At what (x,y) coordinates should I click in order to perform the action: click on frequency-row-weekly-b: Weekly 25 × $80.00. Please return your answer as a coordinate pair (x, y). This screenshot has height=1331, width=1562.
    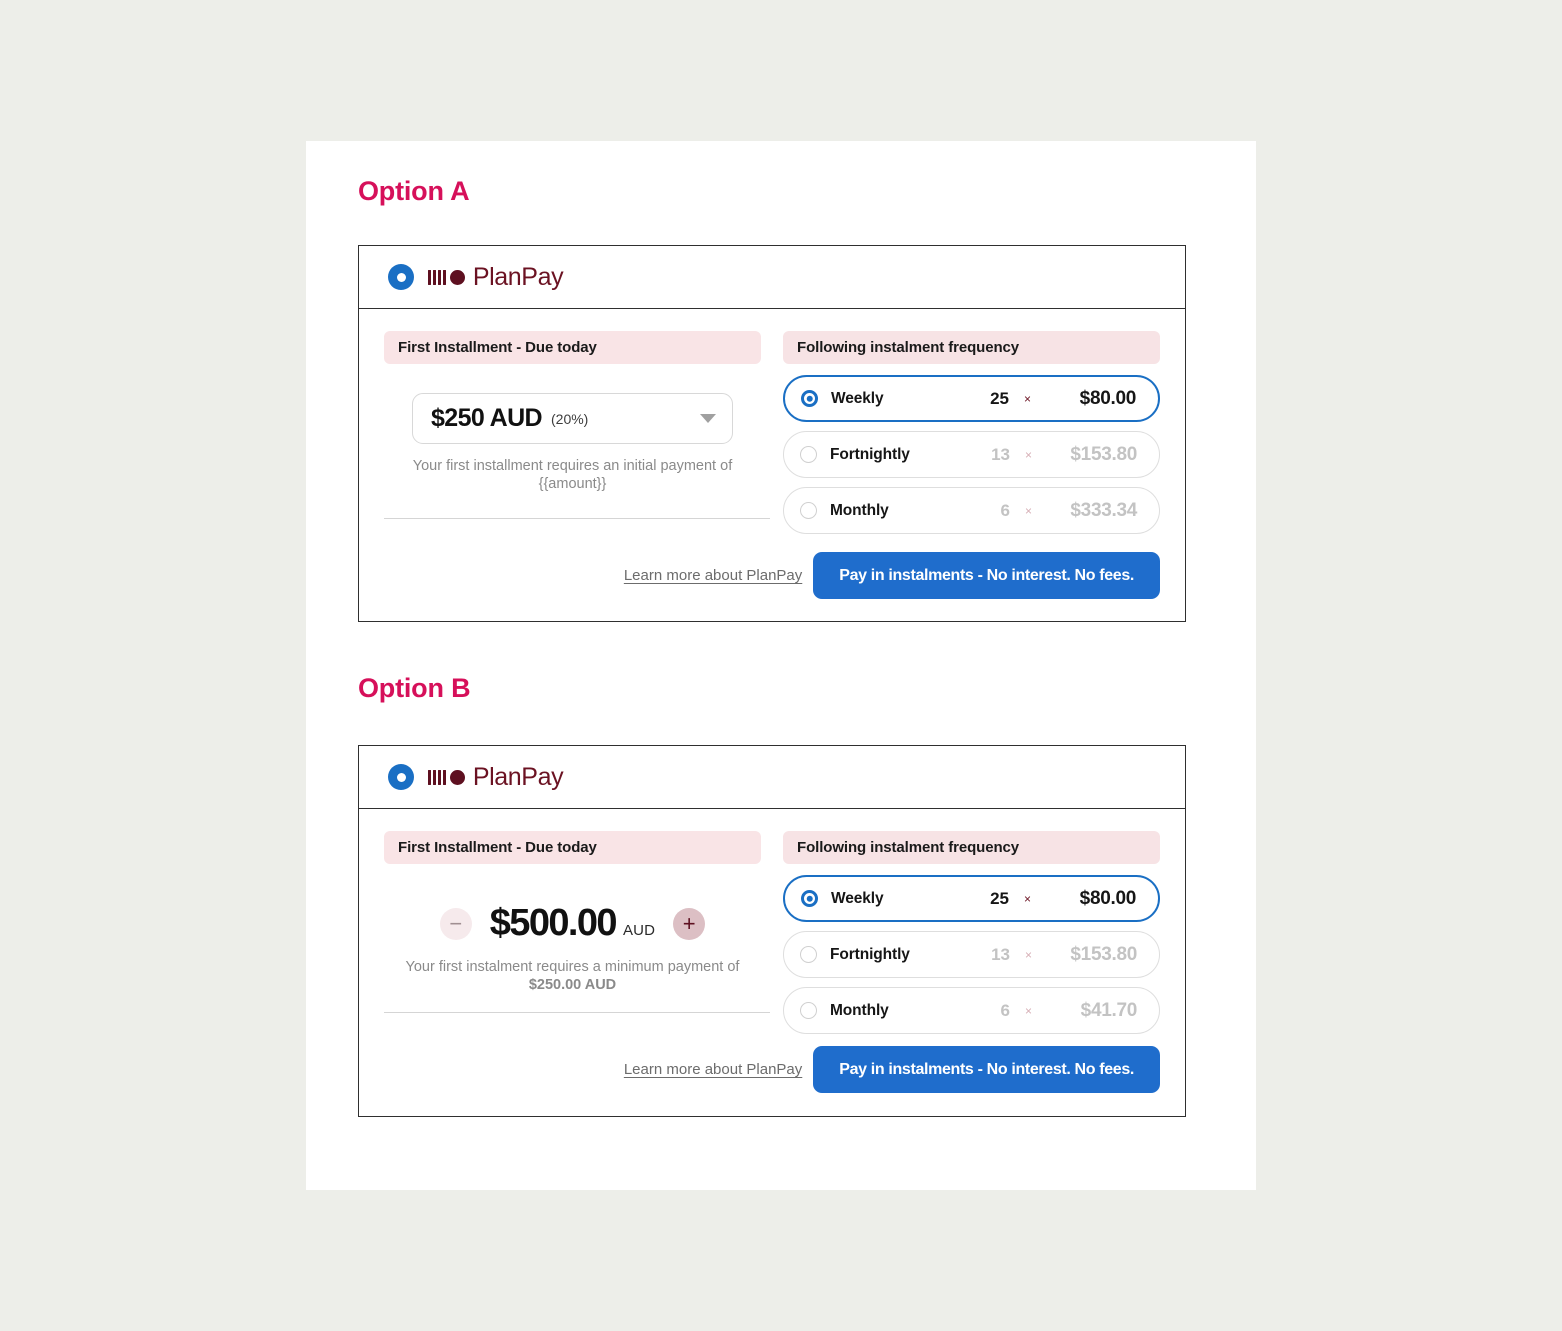
    Looking at the image, I should click on (971, 898).